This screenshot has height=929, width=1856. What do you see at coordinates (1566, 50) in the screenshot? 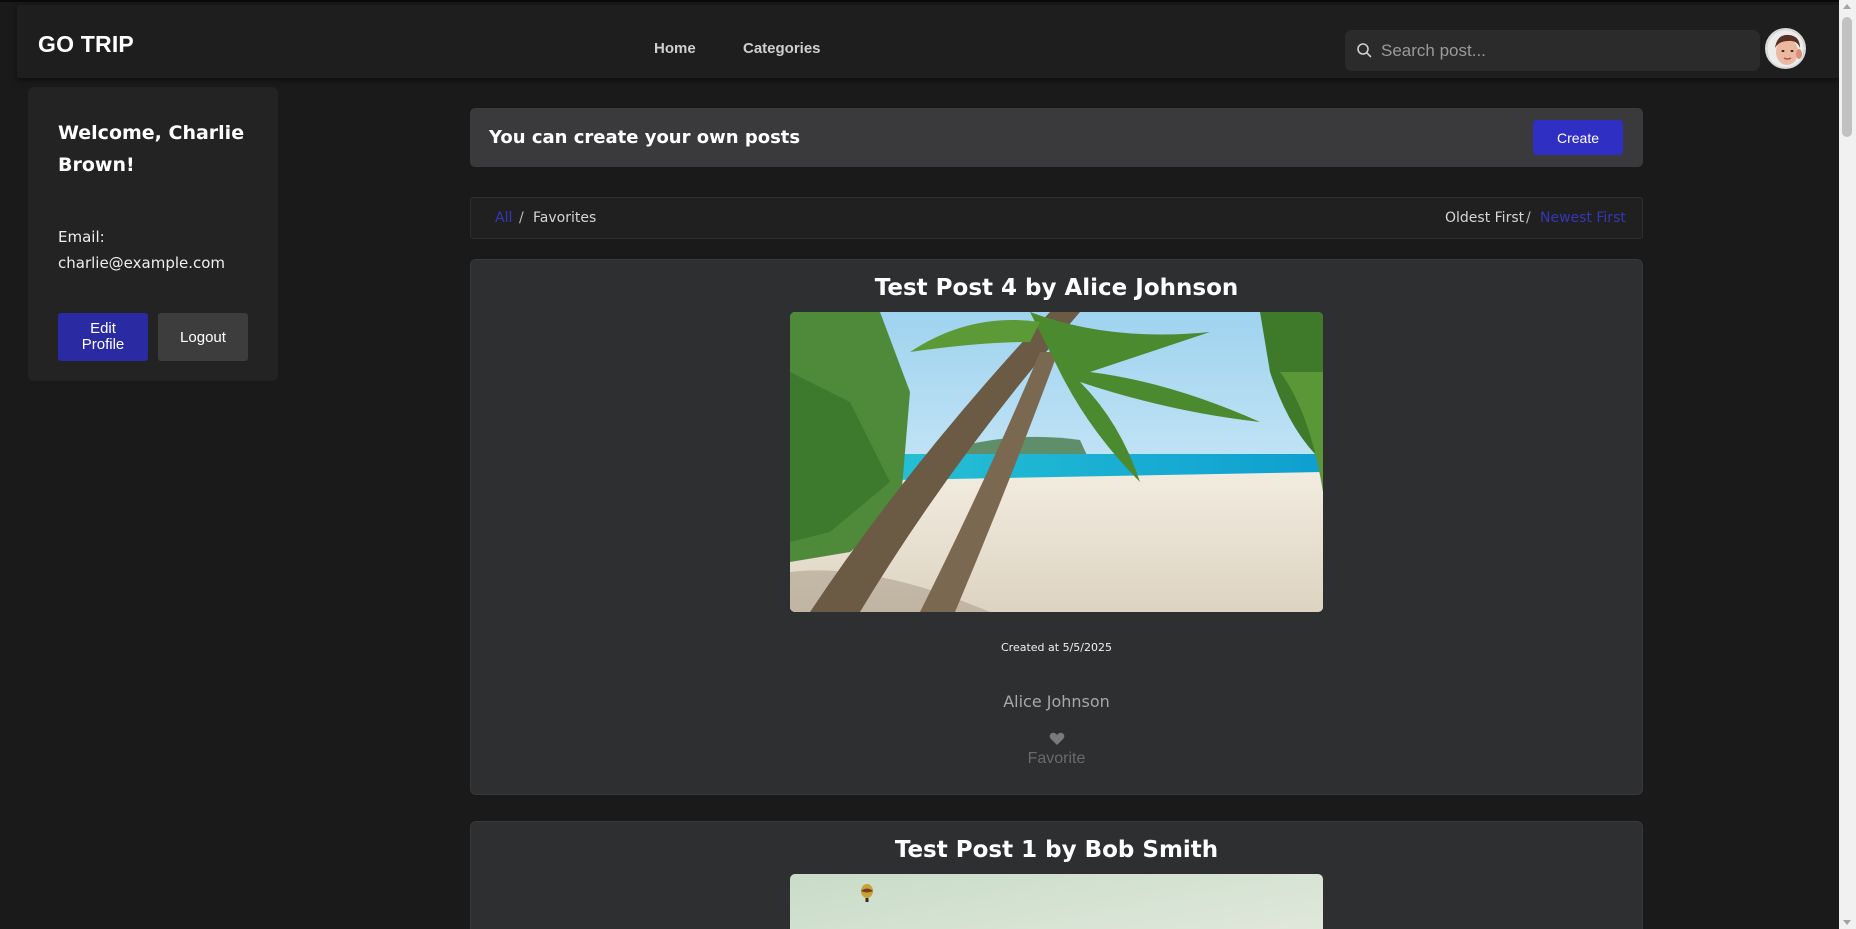
I see `search-input` at bounding box center [1566, 50].